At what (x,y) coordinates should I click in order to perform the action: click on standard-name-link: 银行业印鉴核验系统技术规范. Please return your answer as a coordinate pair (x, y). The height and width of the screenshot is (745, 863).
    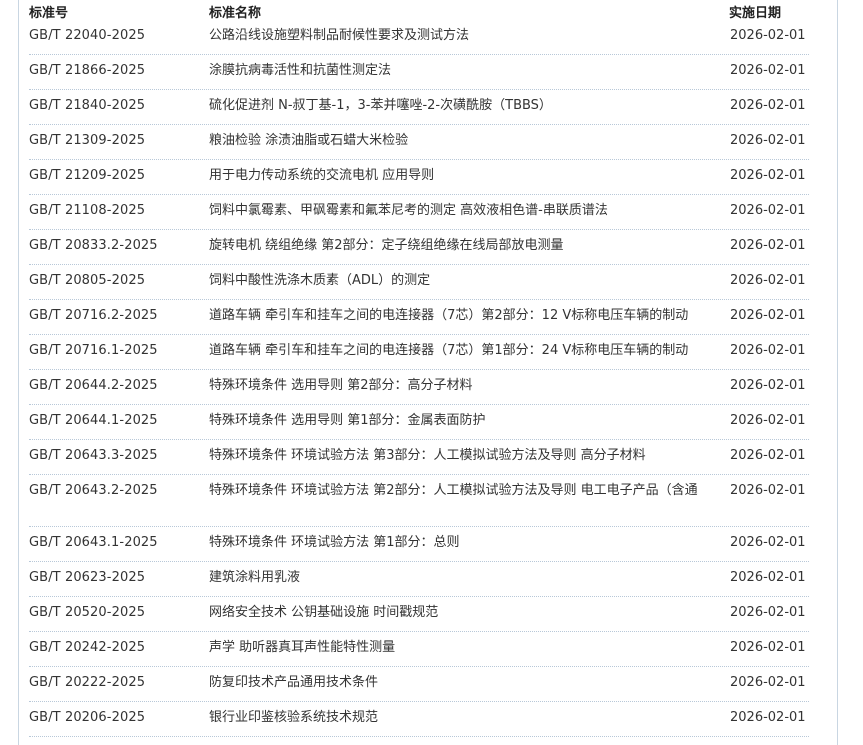
    Looking at the image, I should click on (469, 718).